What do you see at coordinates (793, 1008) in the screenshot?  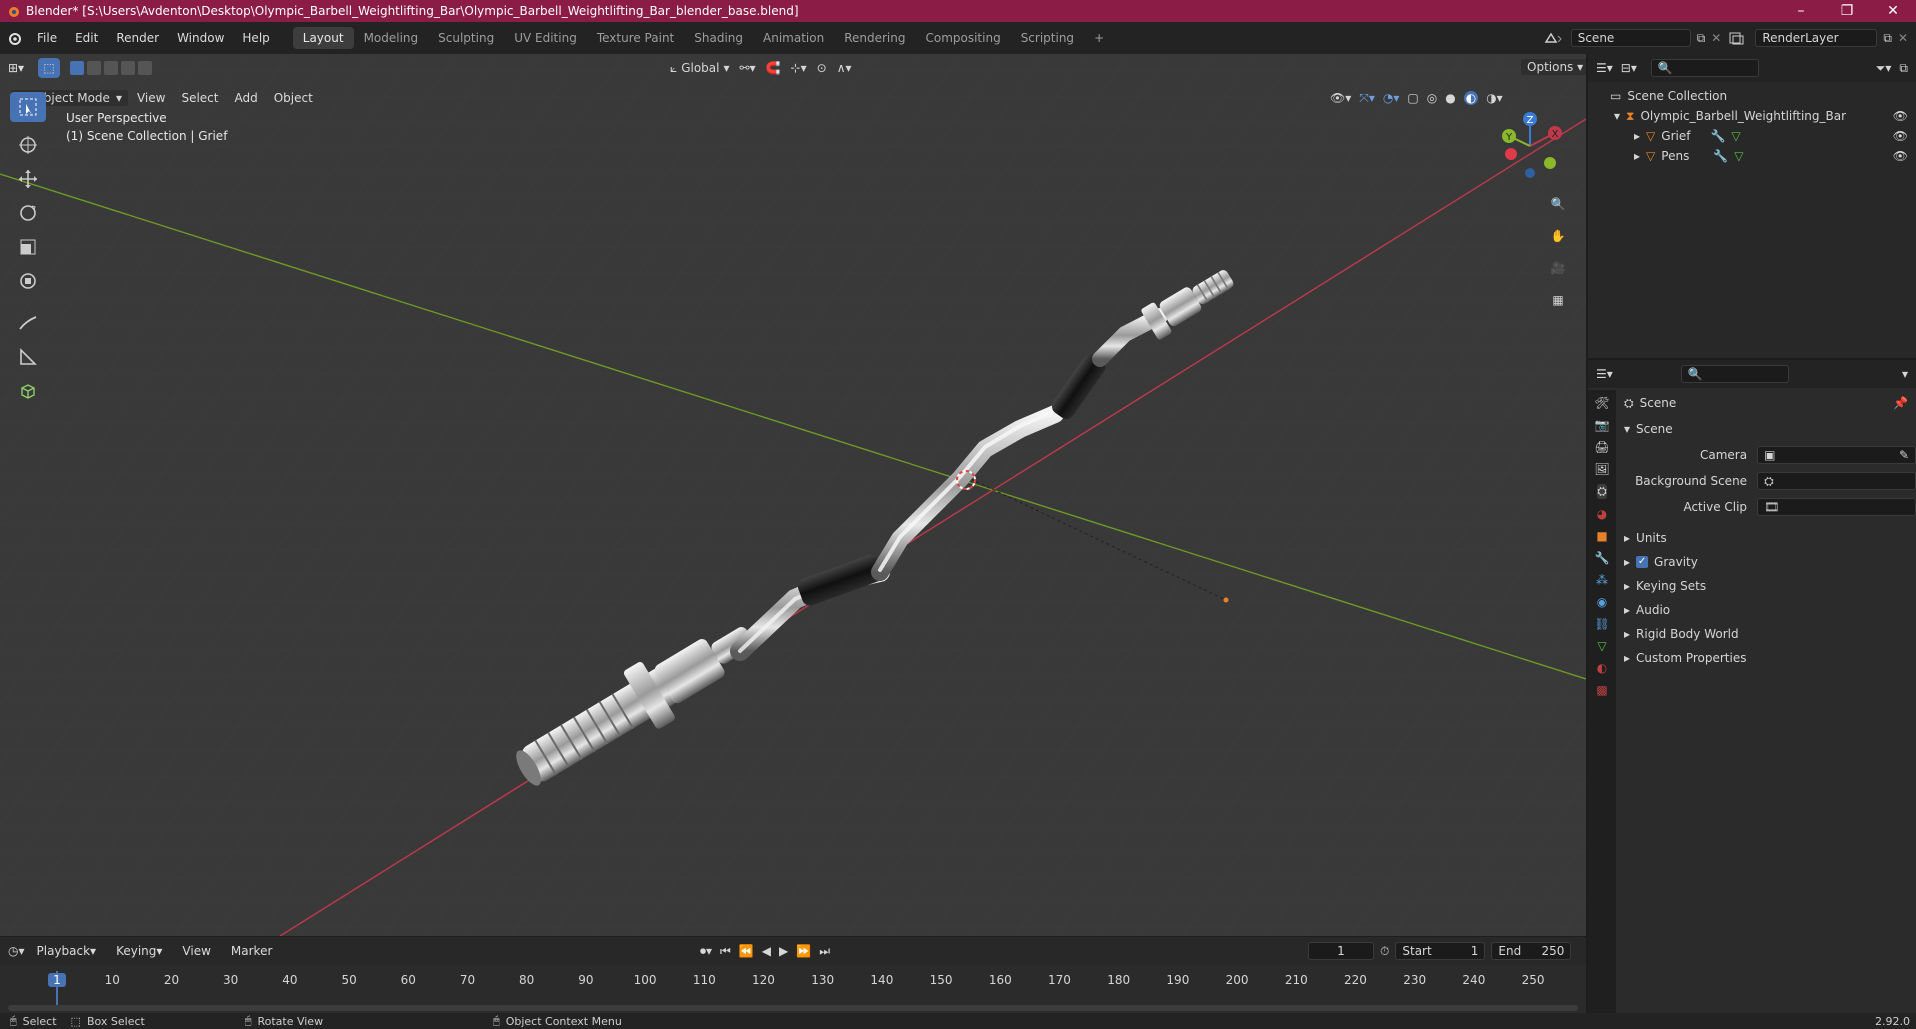 I see `timeline-scrollbar` at bounding box center [793, 1008].